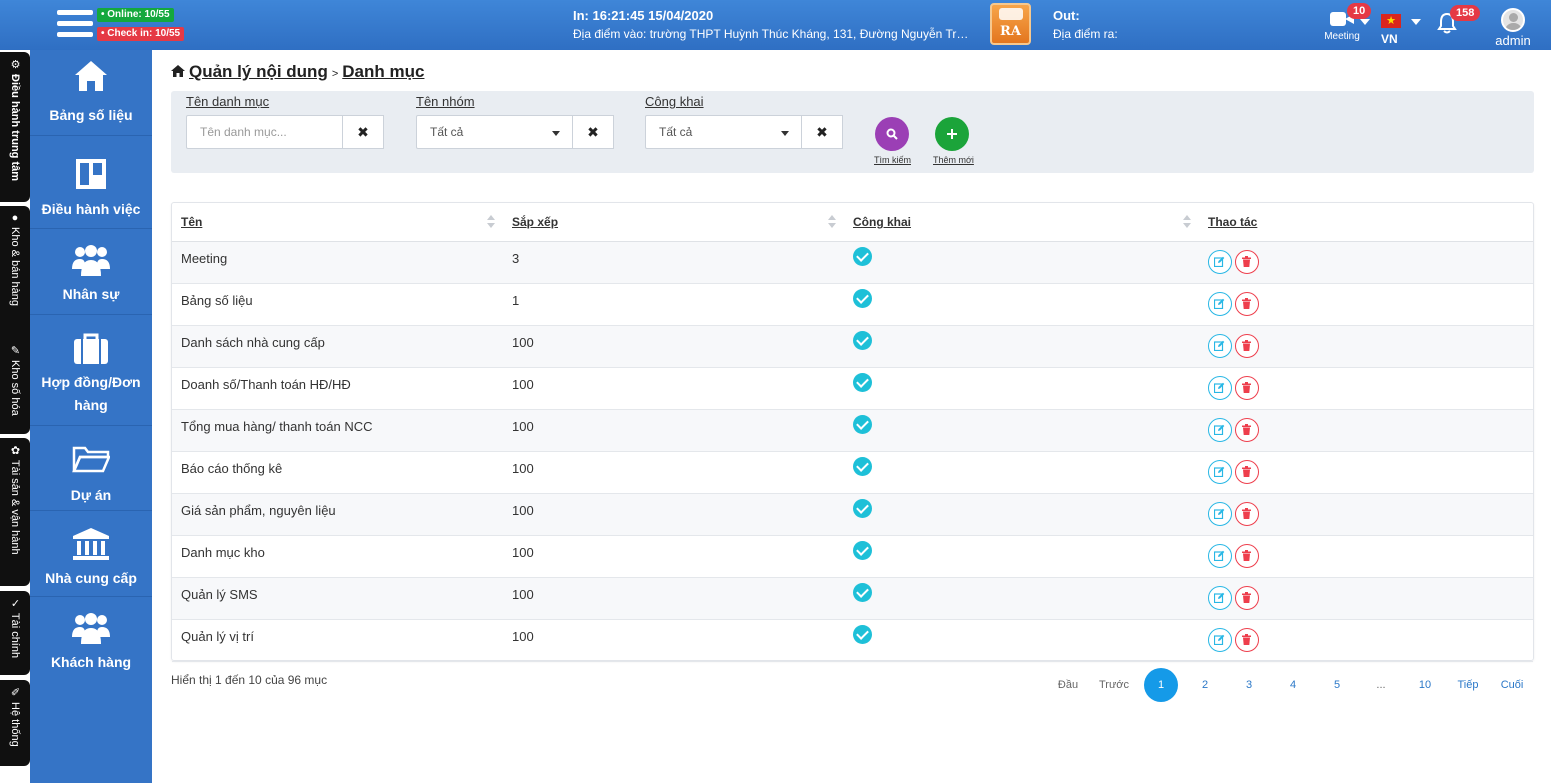 Image resolution: width=1551 pixels, height=783 pixels. I want to click on page-button-2: 2, so click(1205, 685).